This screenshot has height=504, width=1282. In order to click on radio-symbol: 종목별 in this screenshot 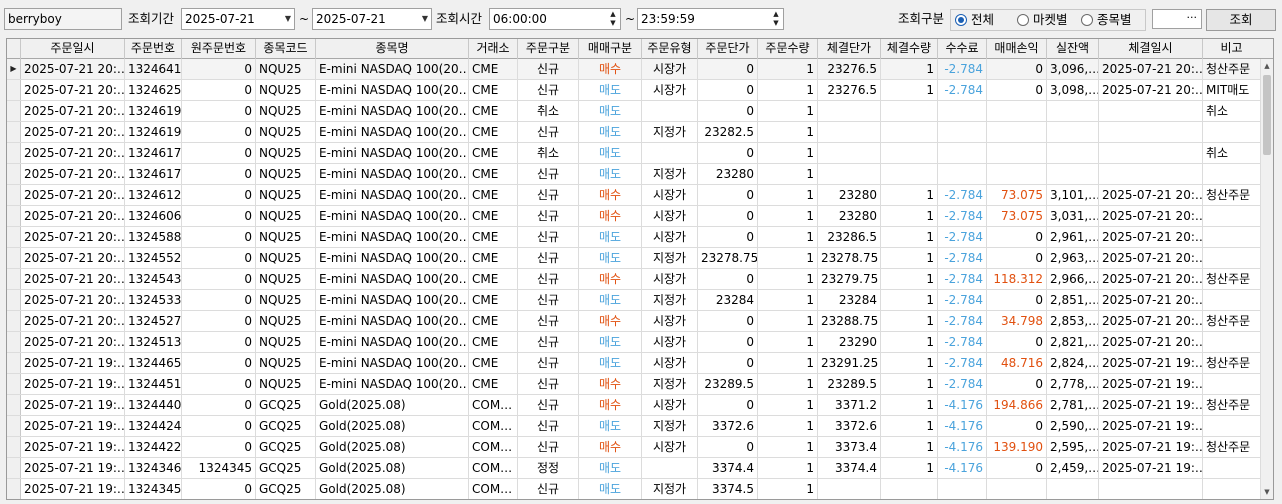, I will do `click(1106, 20)`.